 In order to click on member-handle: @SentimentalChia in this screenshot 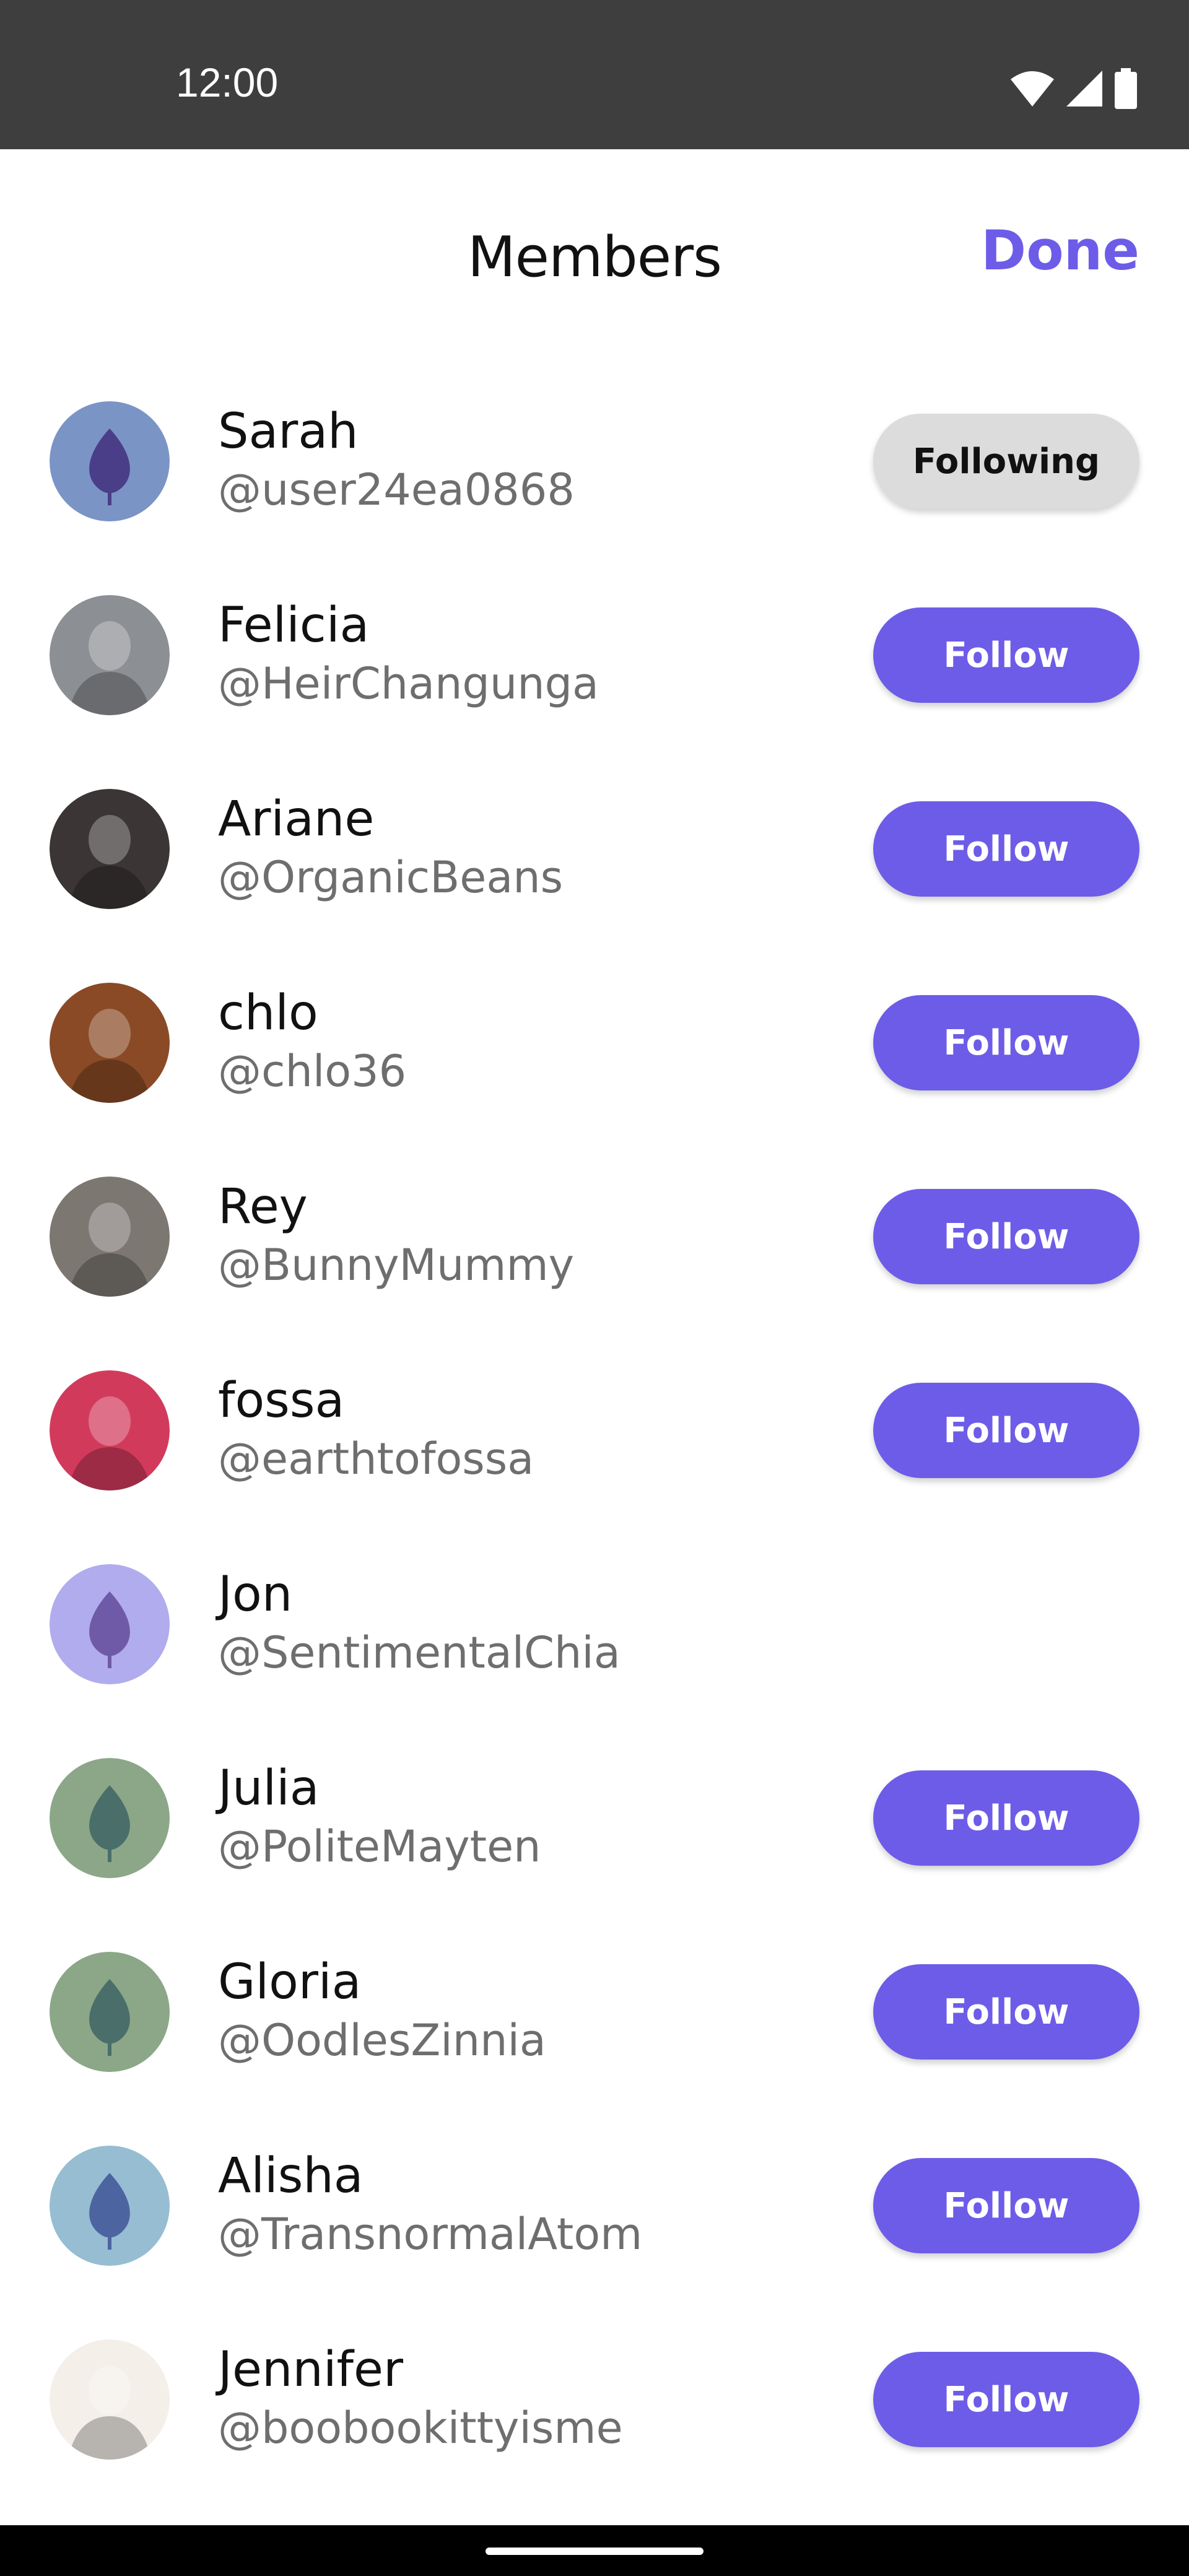, I will do `click(419, 1652)`.